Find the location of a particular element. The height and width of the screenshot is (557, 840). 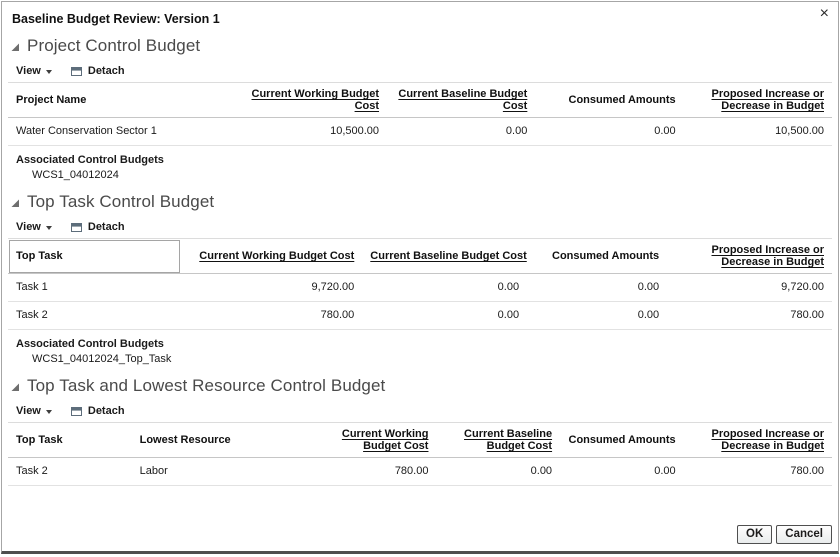

table-row: Task 2 780.00 0.00 0.00 780.00 is located at coordinates (420, 315).